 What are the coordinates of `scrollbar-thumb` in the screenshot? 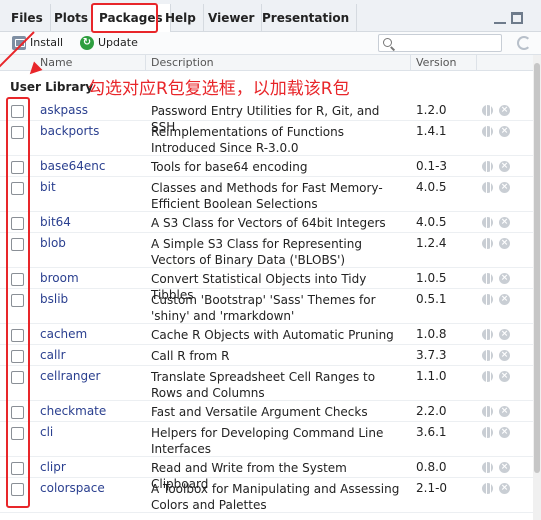 It's located at (537, 268).